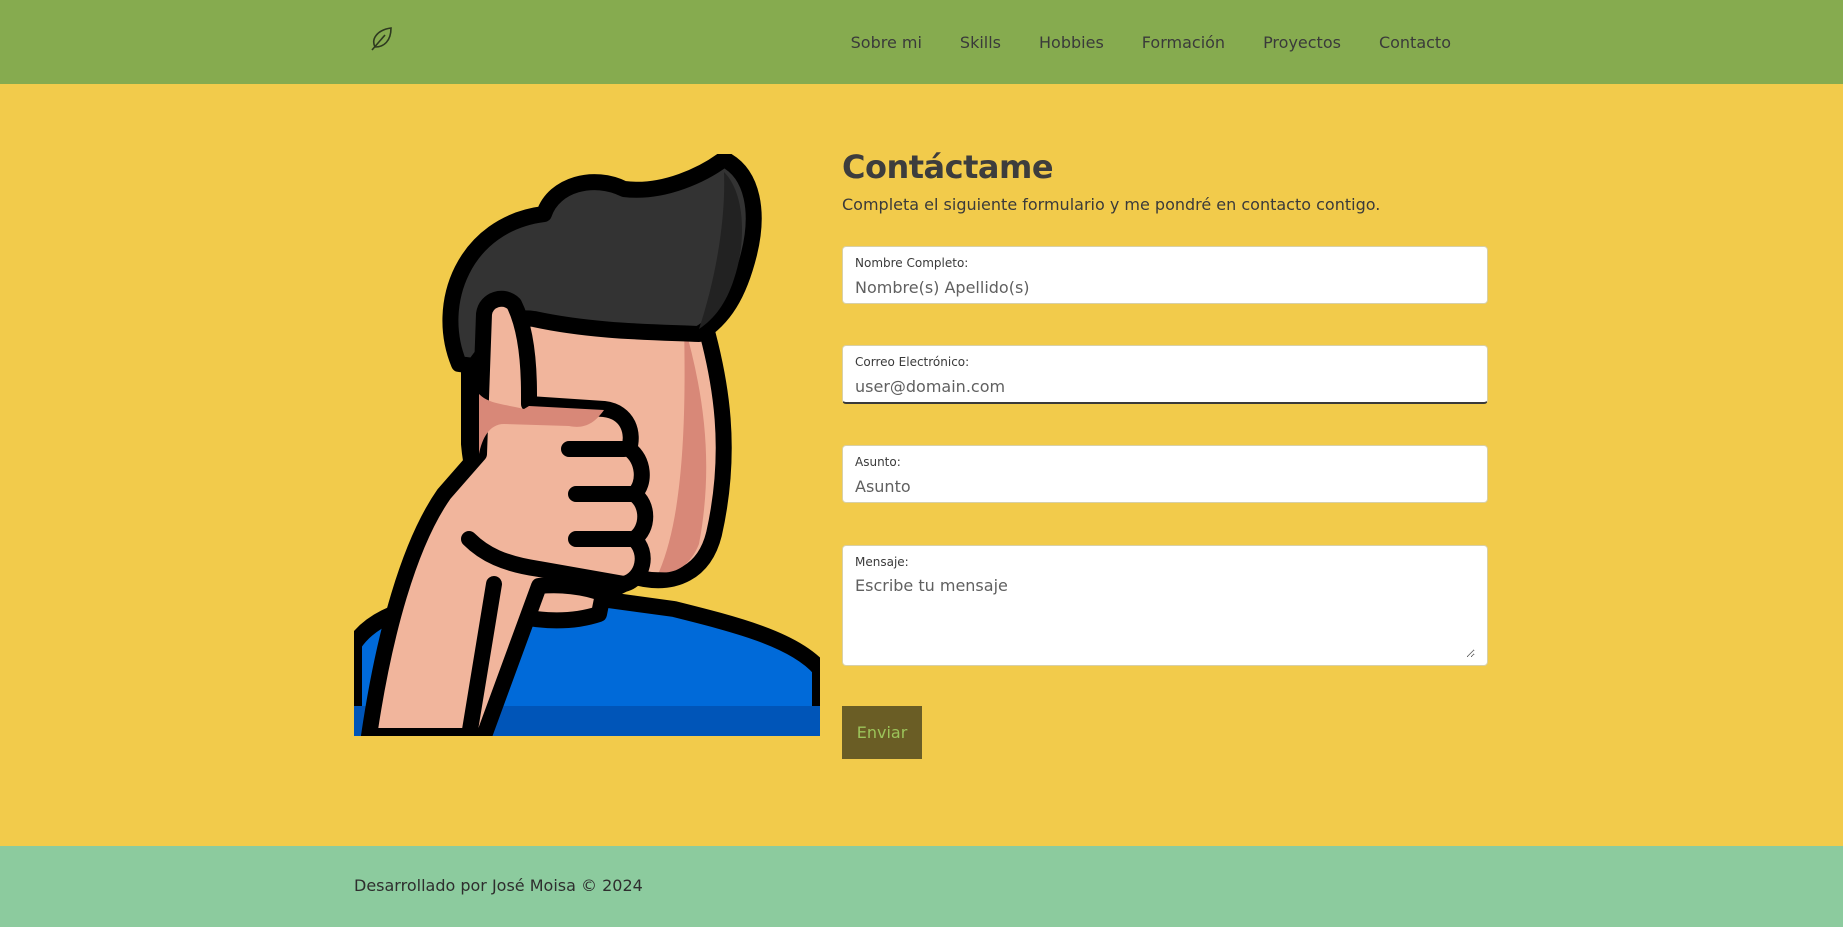 The height and width of the screenshot is (927, 1843). I want to click on name-field-container: Nombre Completo:, so click(1165, 275).